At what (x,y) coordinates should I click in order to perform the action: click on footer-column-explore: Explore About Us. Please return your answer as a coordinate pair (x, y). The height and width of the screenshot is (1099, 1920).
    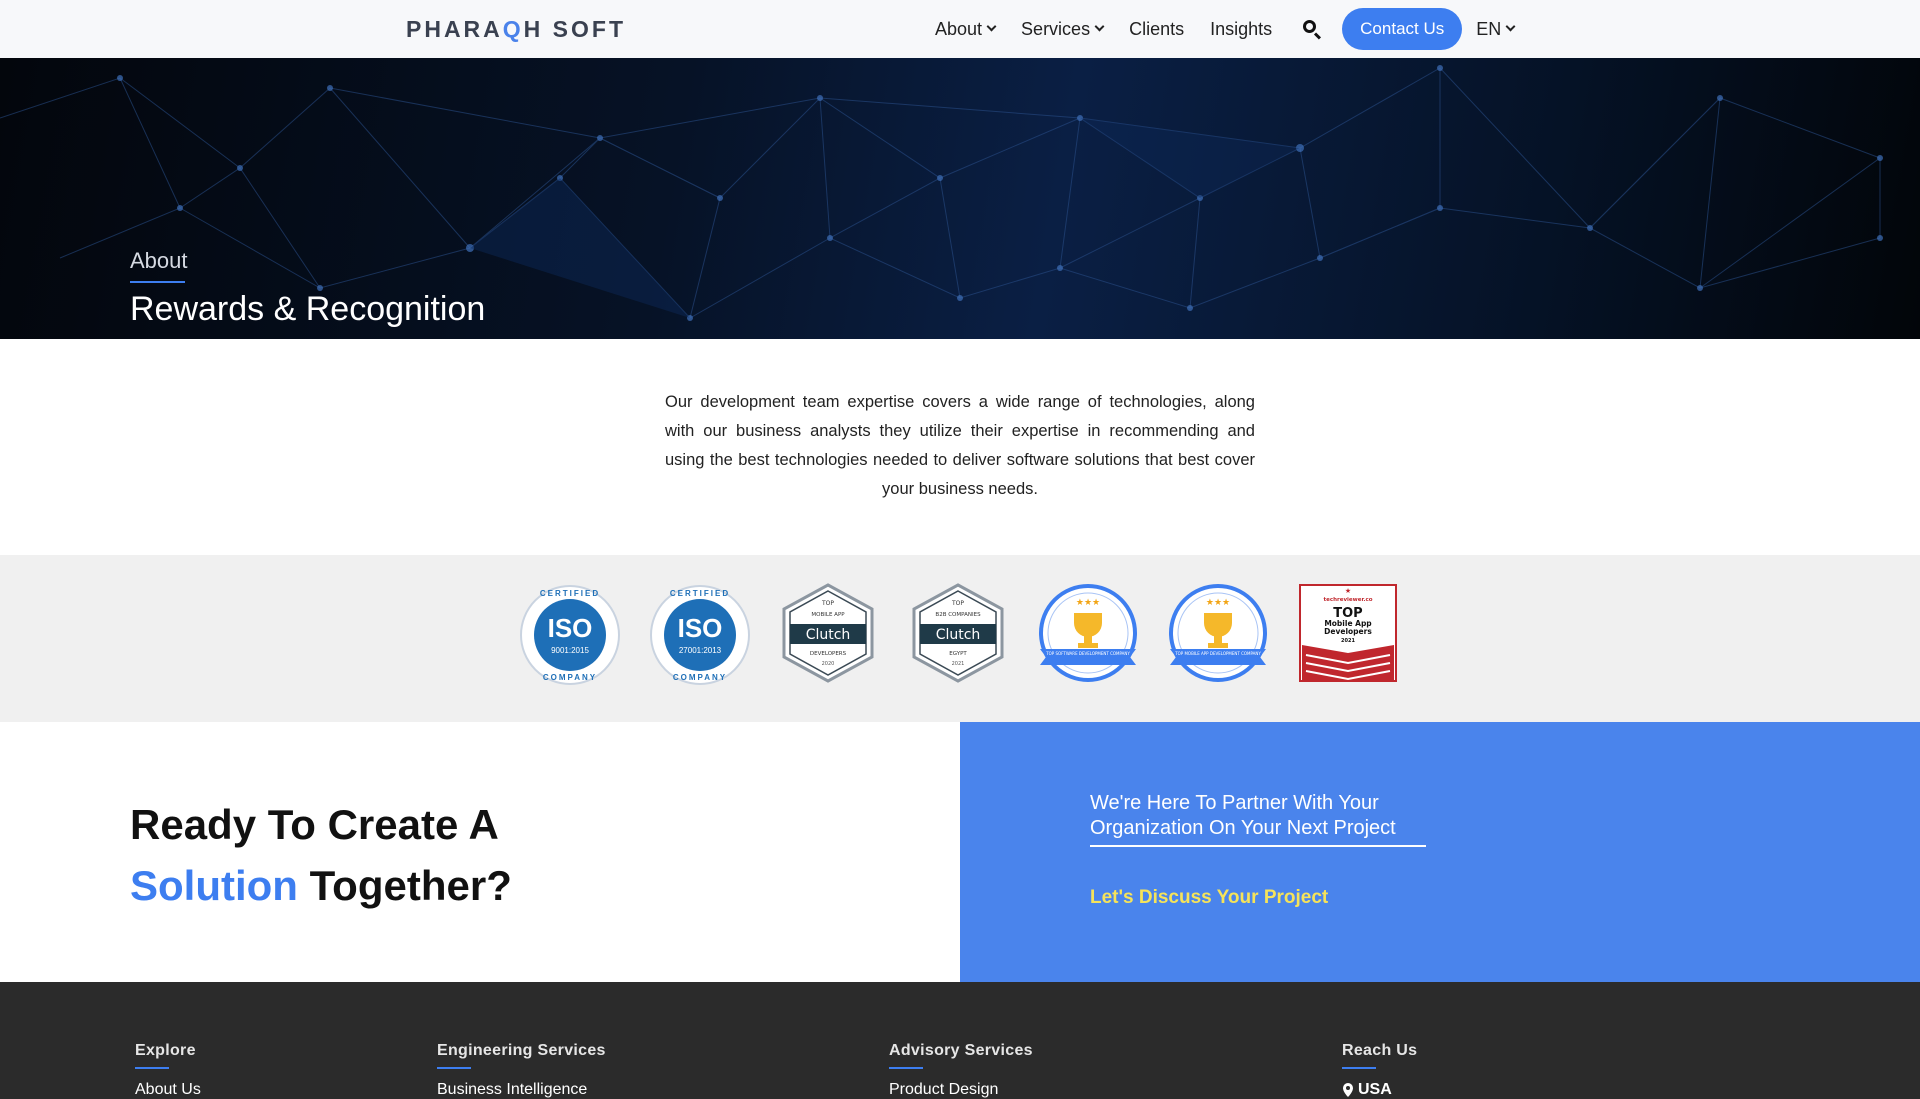
    Looking at the image, I should click on (168, 1070).